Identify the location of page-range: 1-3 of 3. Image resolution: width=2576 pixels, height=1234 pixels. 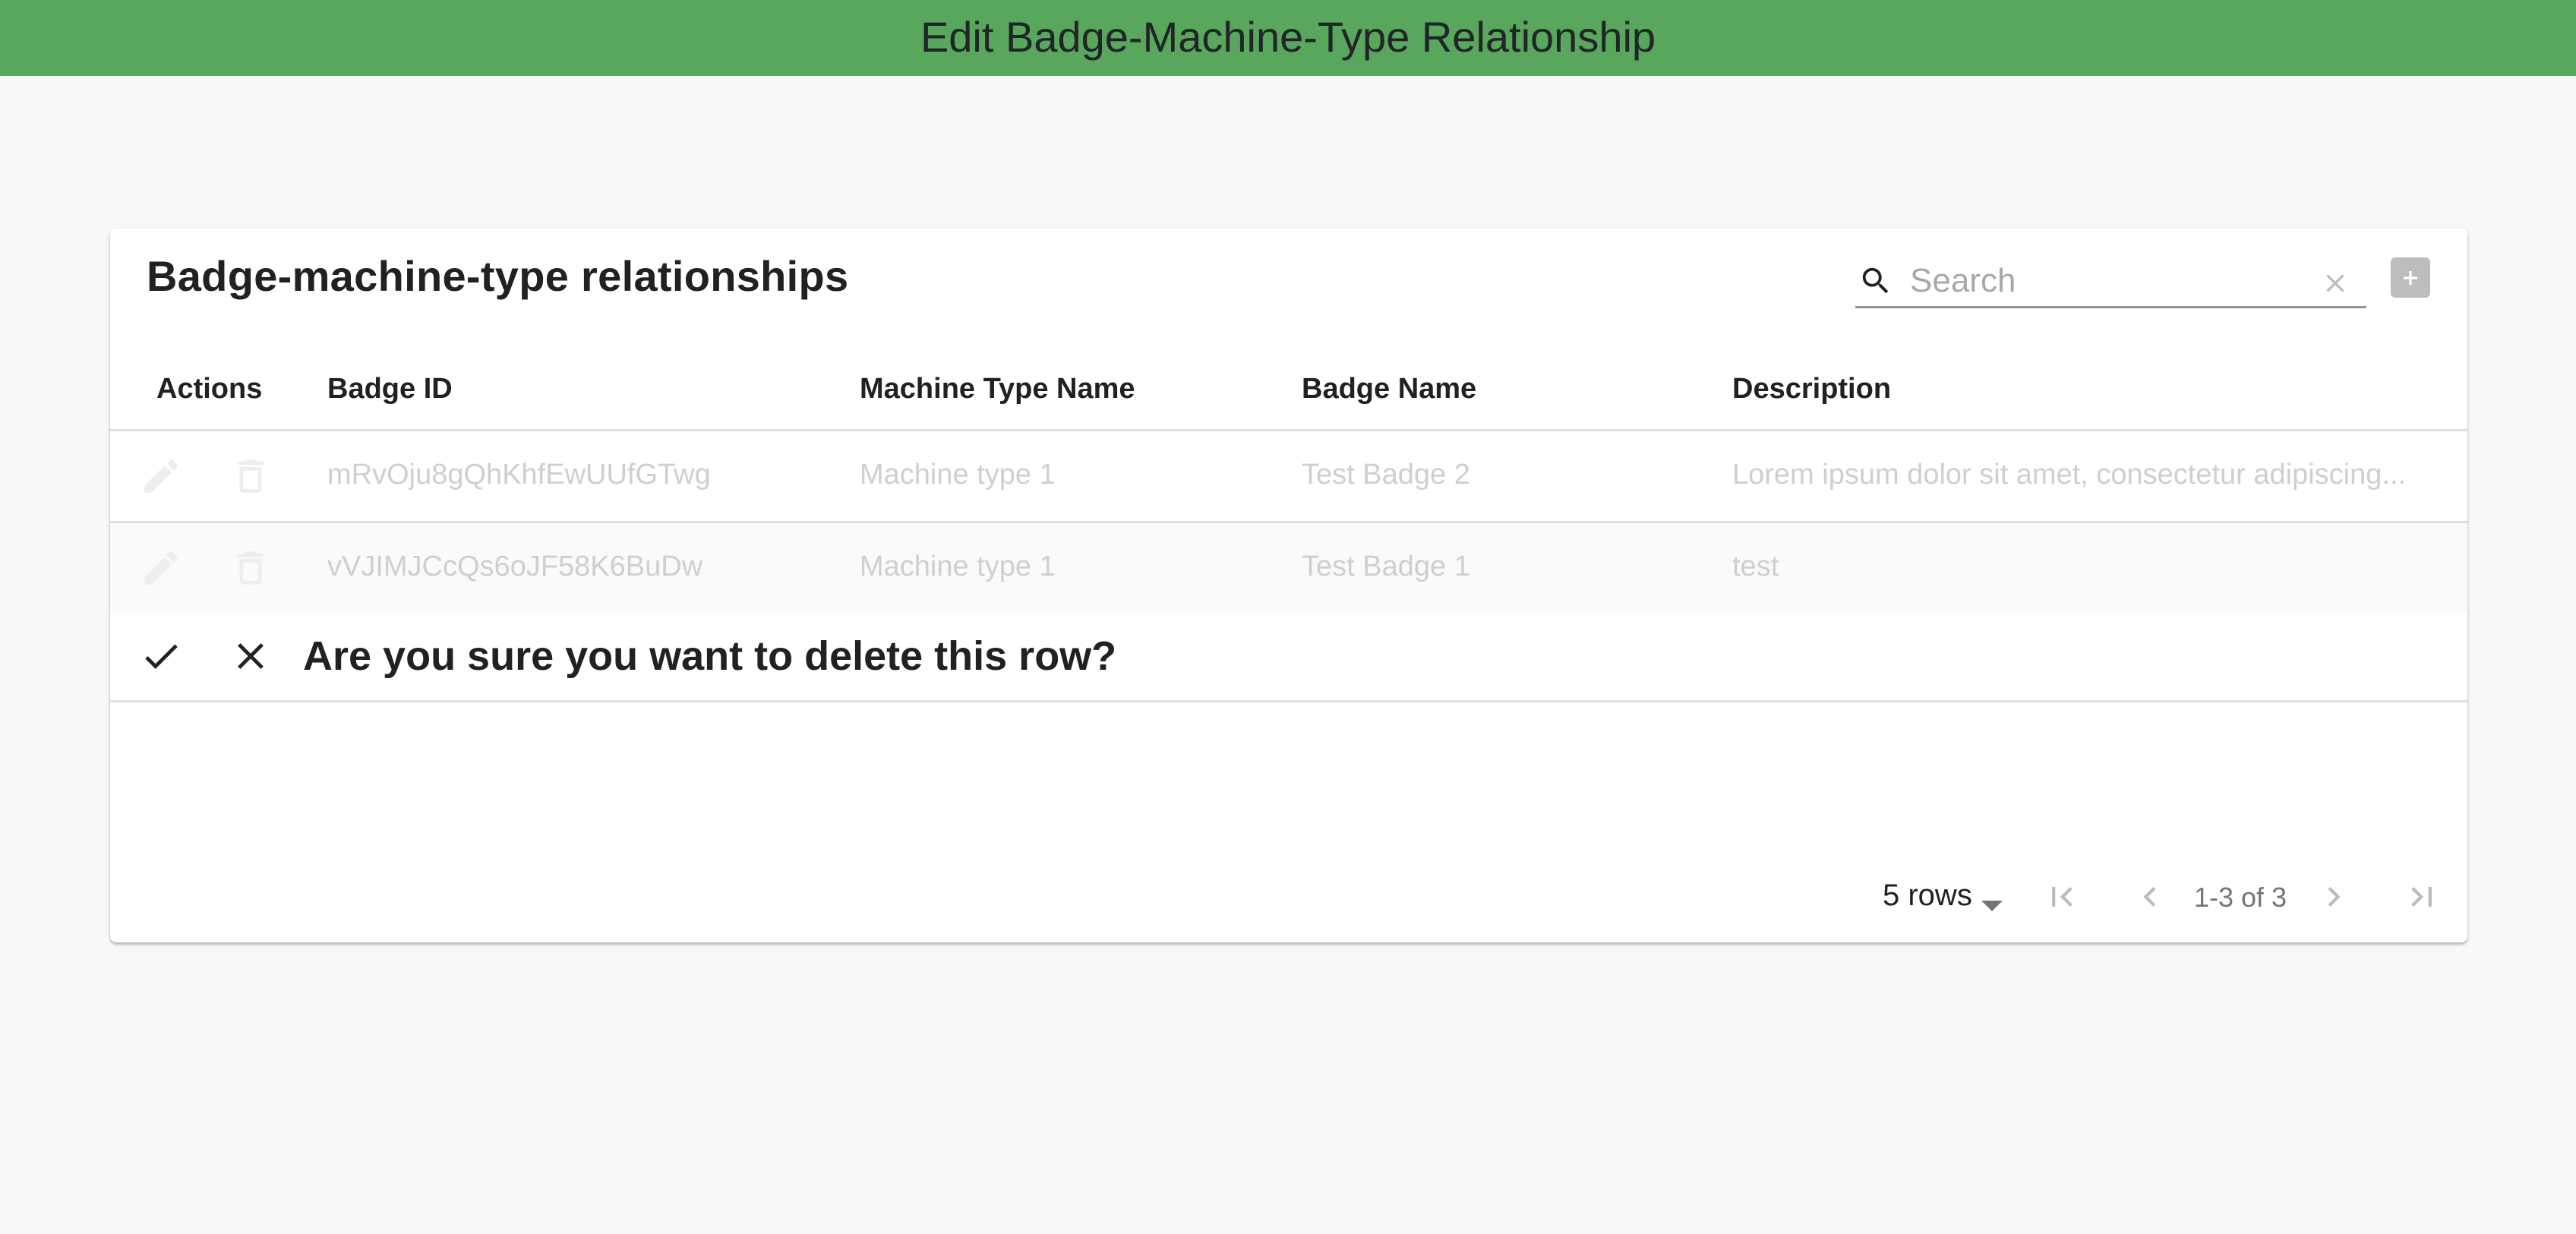
(2240, 897).